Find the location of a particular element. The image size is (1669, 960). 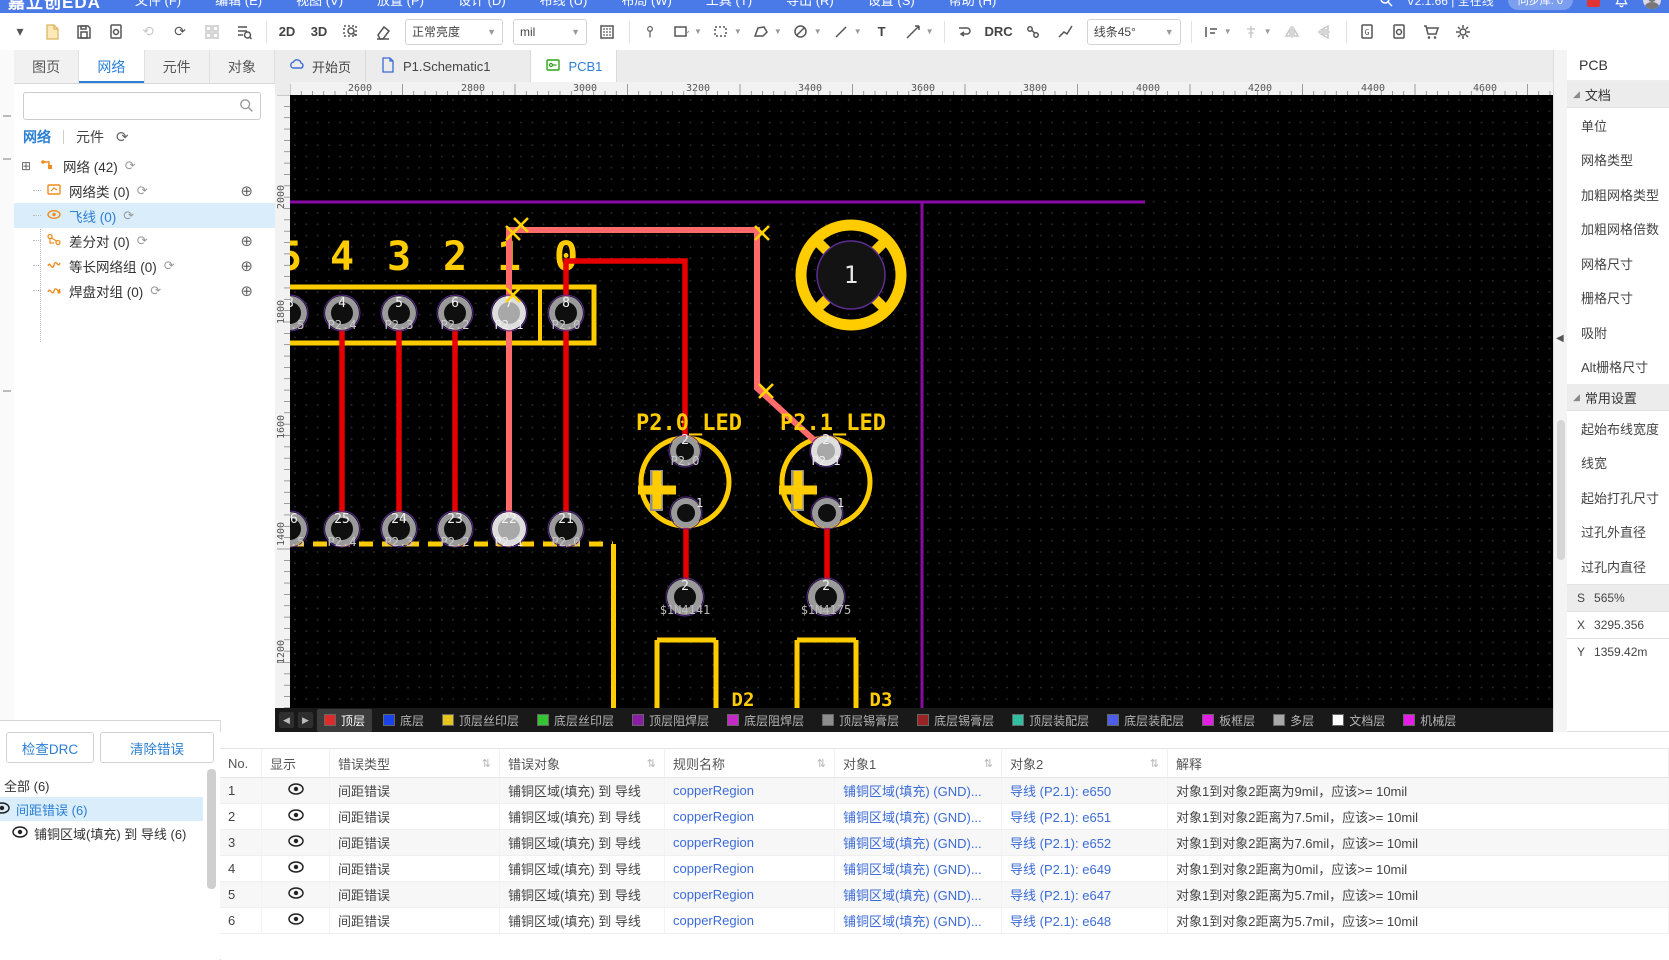

connector-pad-top: 5 P2.3 is located at coordinates (399, 313).